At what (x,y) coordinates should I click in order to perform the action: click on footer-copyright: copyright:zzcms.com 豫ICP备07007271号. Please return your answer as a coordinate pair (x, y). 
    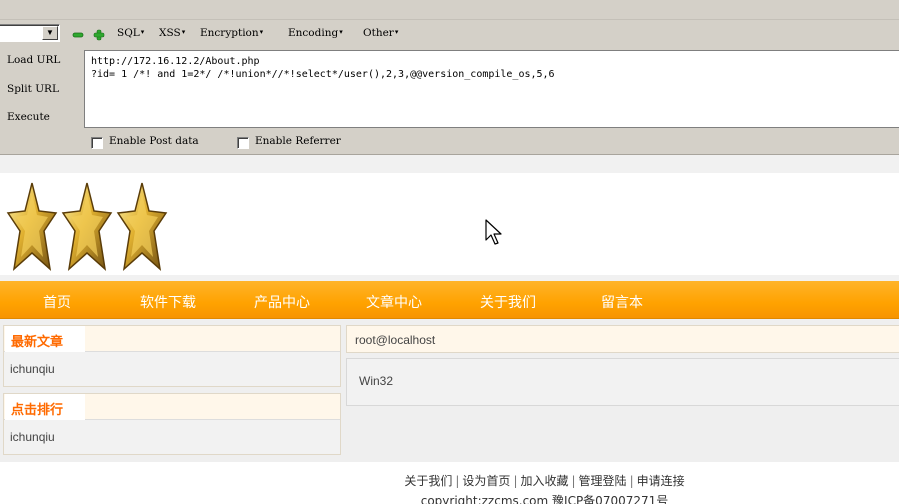
    Looking at the image, I should click on (544, 499).